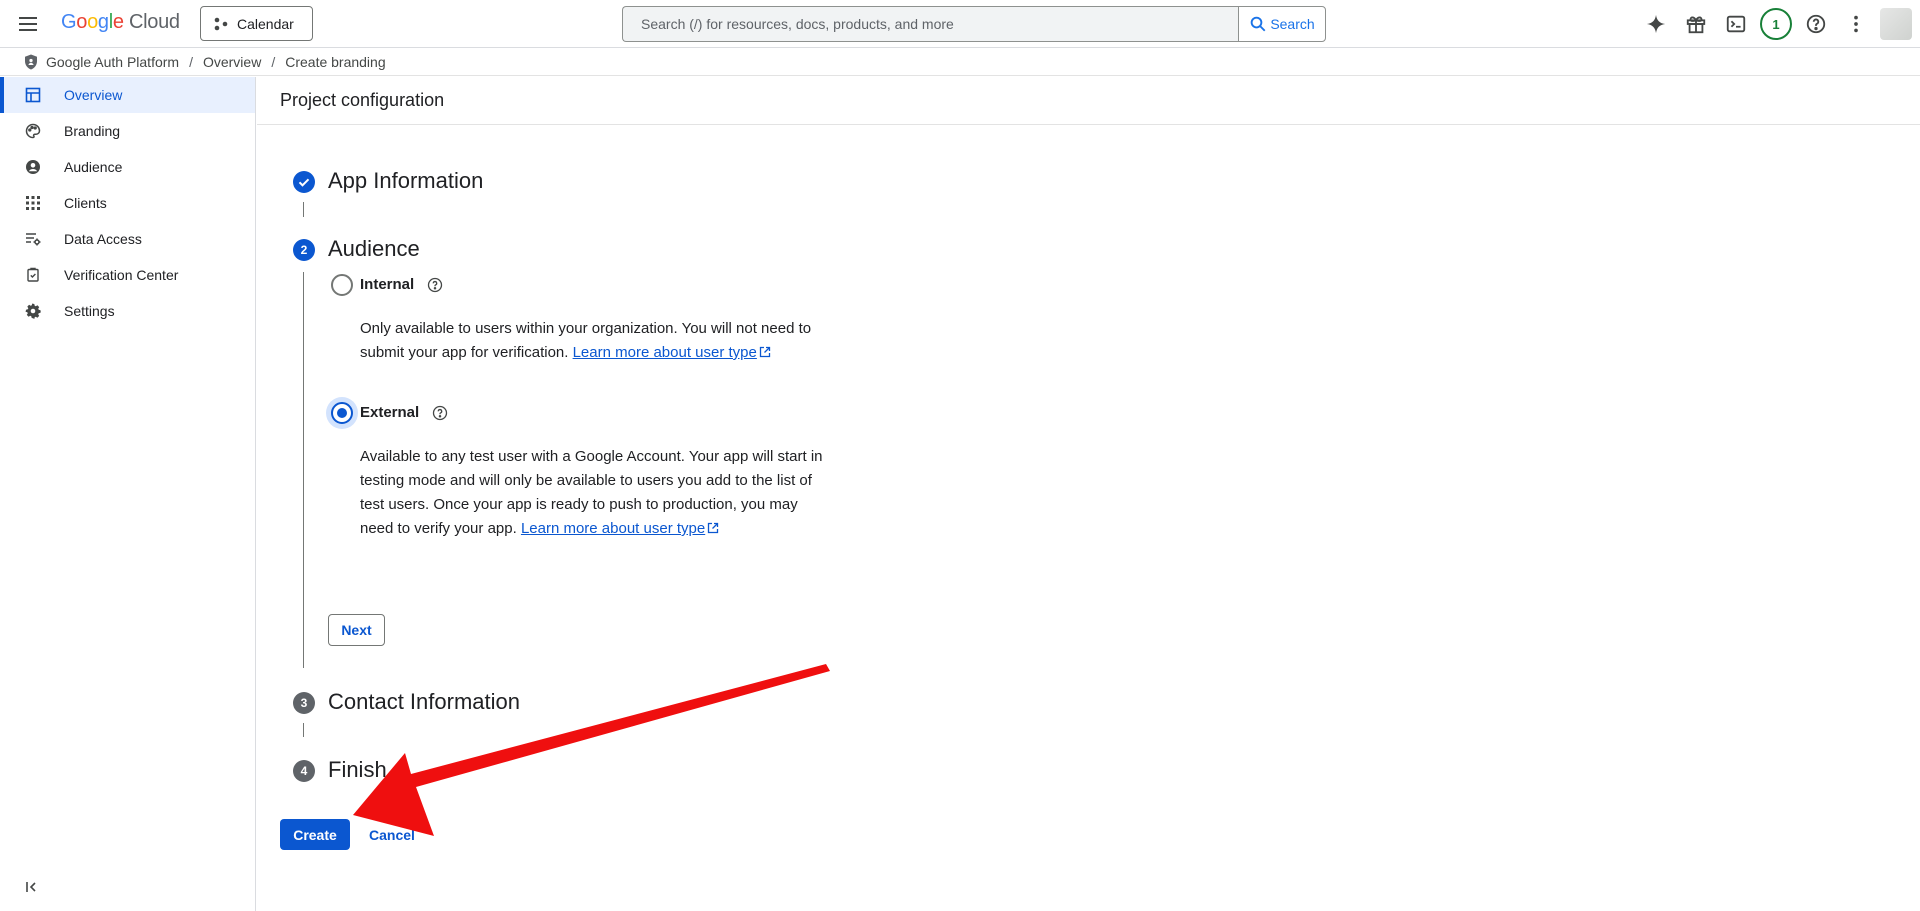 This screenshot has height=911, width=1920. What do you see at coordinates (374, 249) in the screenshot?
I see `step-title-audience: Audience` at bounding box center [374, 249].